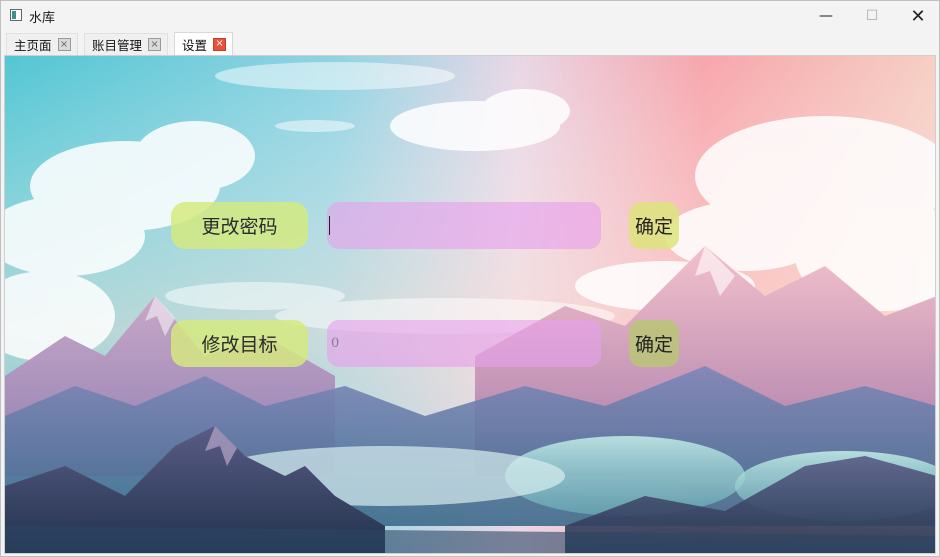  Describe the element at coordinates (239, 225) in the screenshot. I see `change-password-label: 更改密码` at that location.